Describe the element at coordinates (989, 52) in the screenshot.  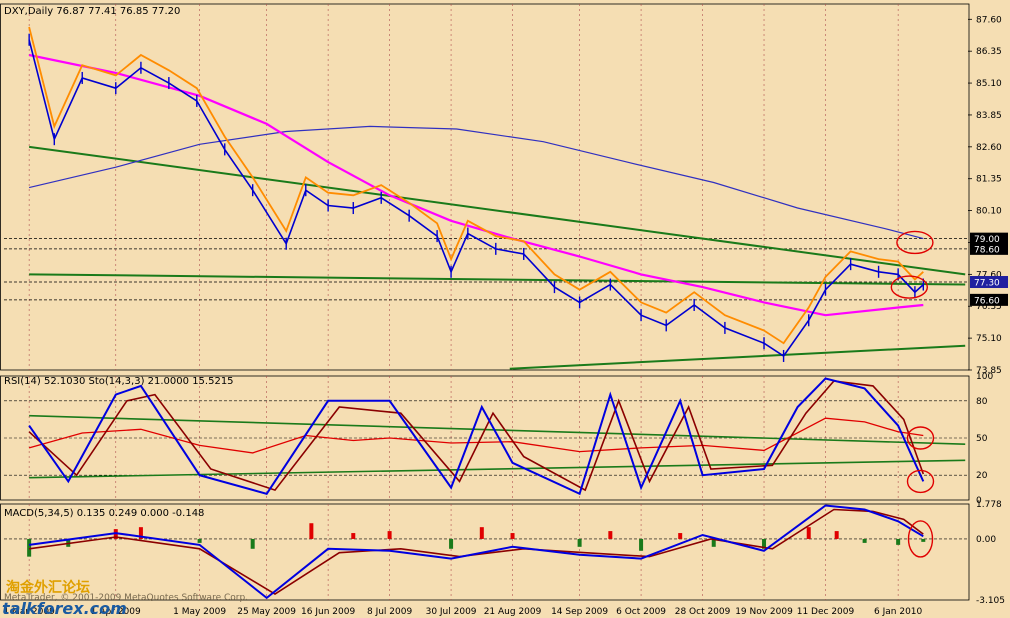
I see `y-tick-label: 86.35` at that location.